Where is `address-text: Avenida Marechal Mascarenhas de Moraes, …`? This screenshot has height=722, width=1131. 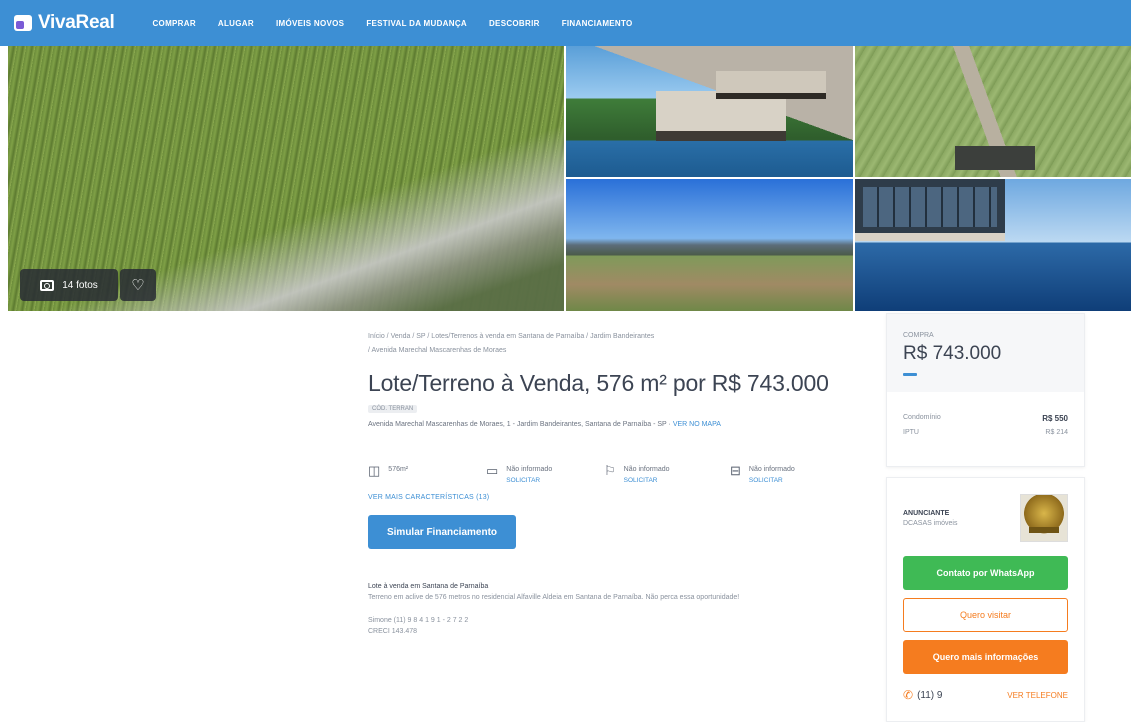 address-text: Avenida Marechal Mascarenhas de Moraes, … is located at coordinates (517, 424).